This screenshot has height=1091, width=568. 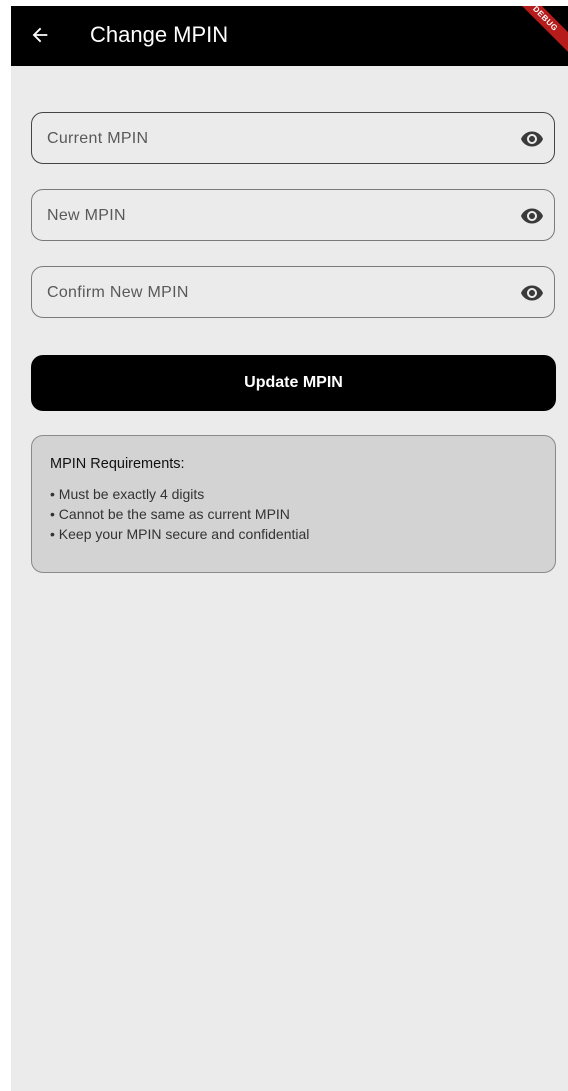 What do you see at coordinates (293, 383) in the screenshot?
I see `update-mpin-button: Update MPIN` at bounding box center [293, 383].